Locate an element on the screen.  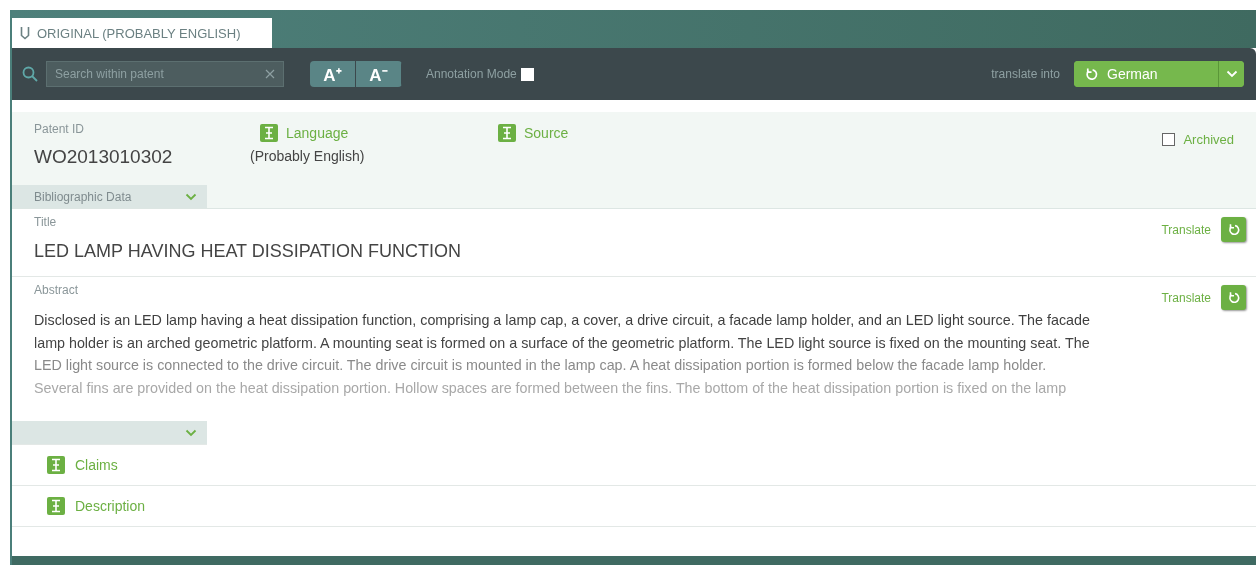
source-link: Source is located at coordinates (546, 133).